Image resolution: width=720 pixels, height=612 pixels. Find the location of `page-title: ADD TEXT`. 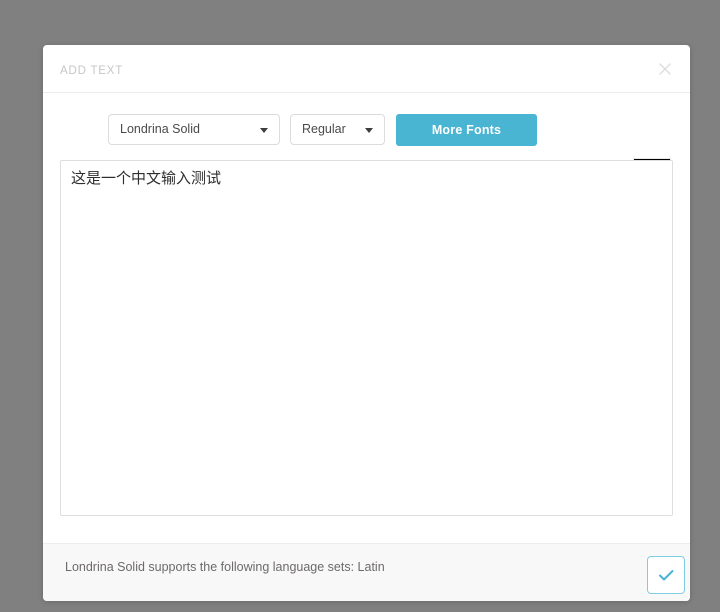

page-title: ADD TEXT is located at coordinates (92, 71).